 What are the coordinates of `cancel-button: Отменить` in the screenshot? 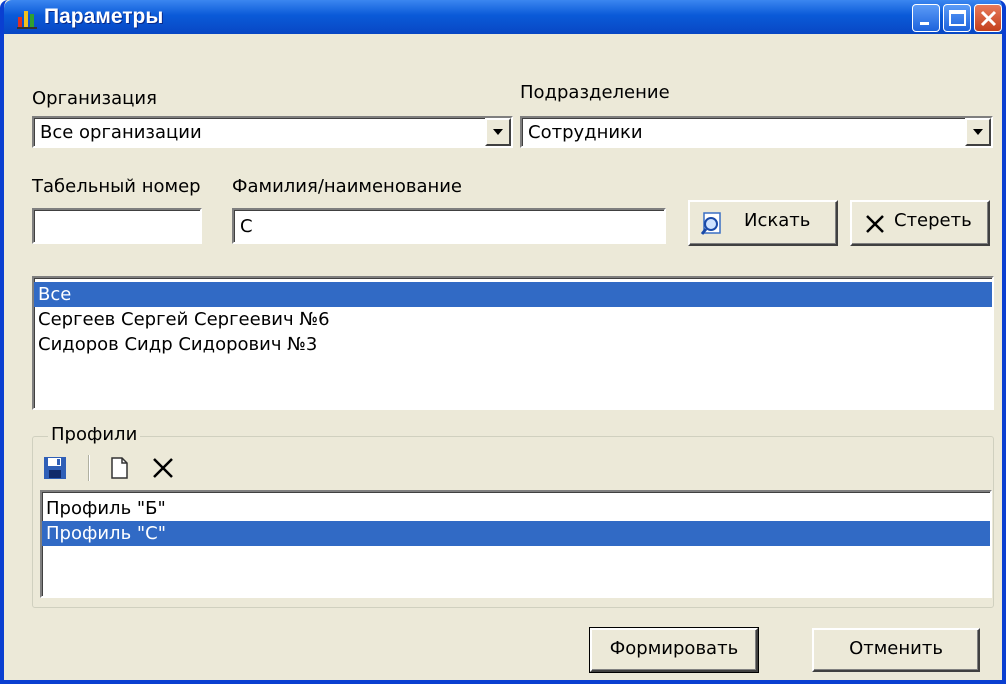 It's located at (896, 650).